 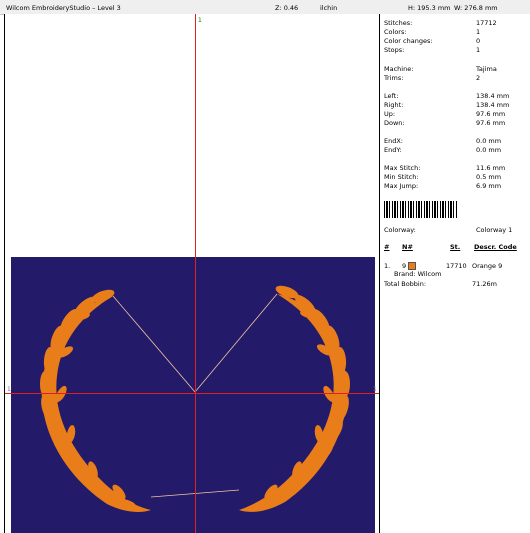 What do you see at coordinates (393, 150) in the screenshot?
I see `stat-label: EndY:` at bounding box center [393, 150].